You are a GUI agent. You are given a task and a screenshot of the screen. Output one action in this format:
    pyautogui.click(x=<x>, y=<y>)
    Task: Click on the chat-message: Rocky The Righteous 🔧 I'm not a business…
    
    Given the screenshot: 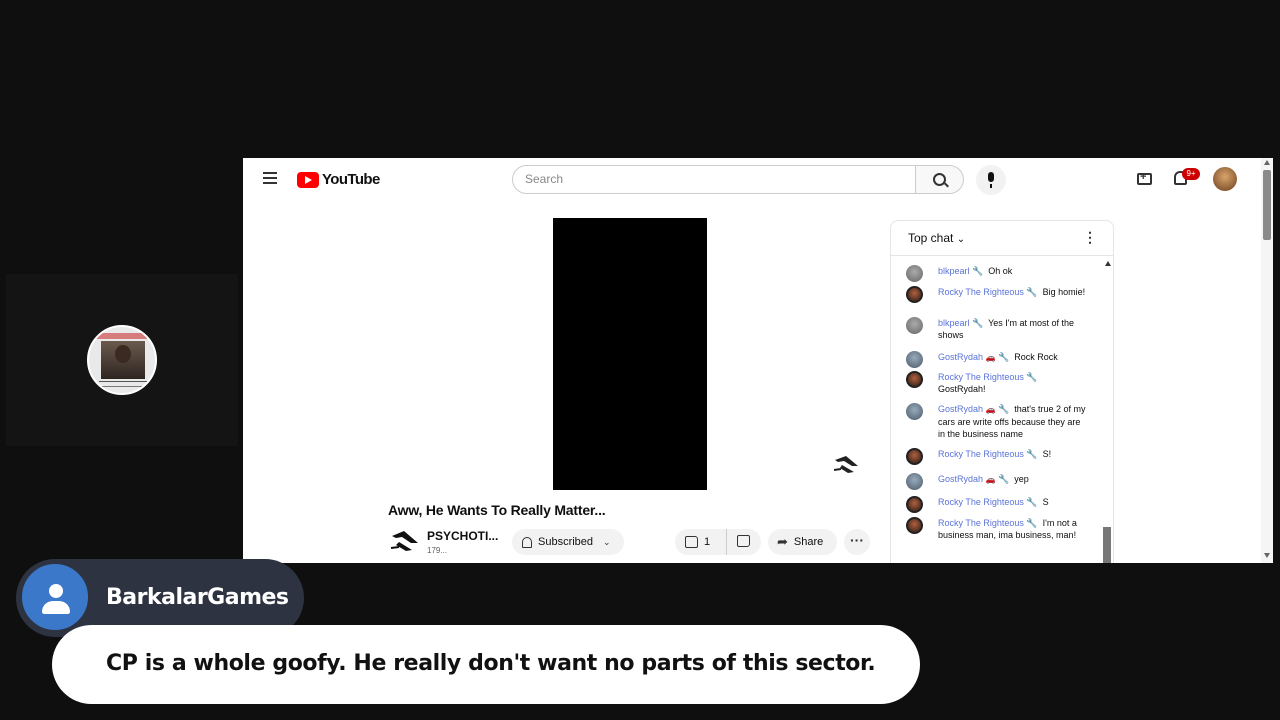 What is the action you would take?
    pyautogui.click(x=996, y=529)
    